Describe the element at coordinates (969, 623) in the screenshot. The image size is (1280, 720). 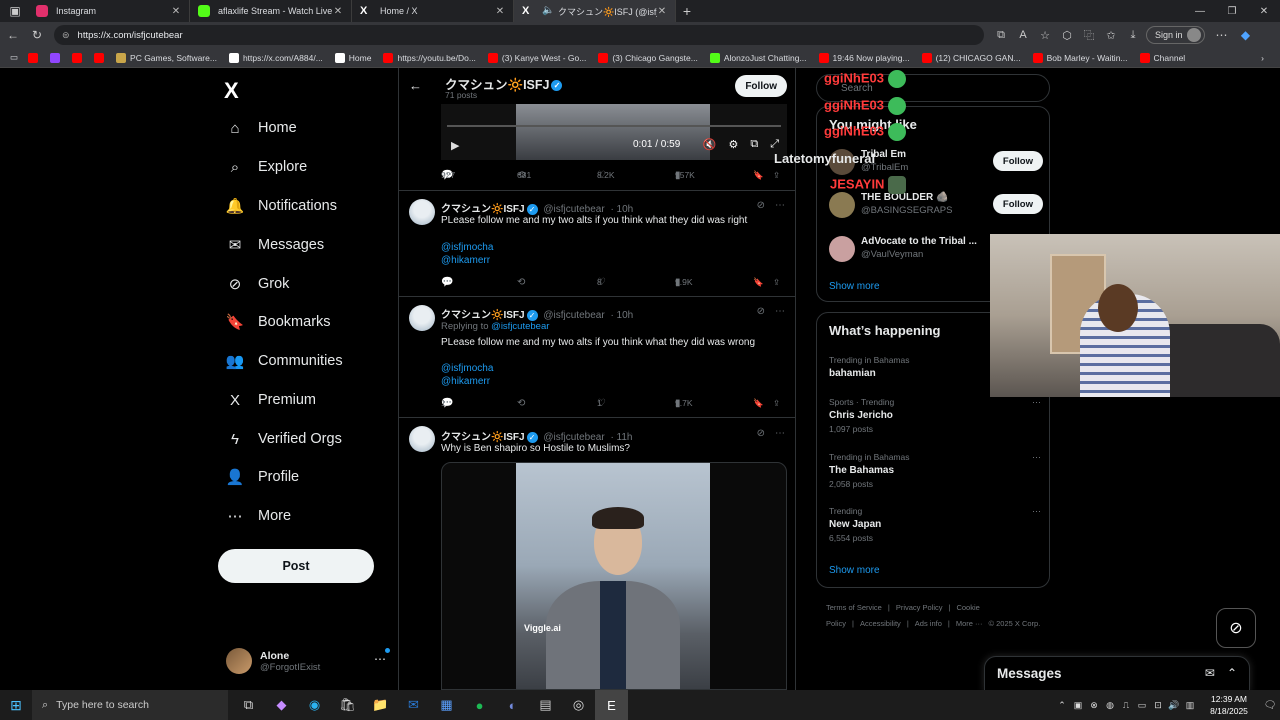
I see `footer-link: More ···` at that location.